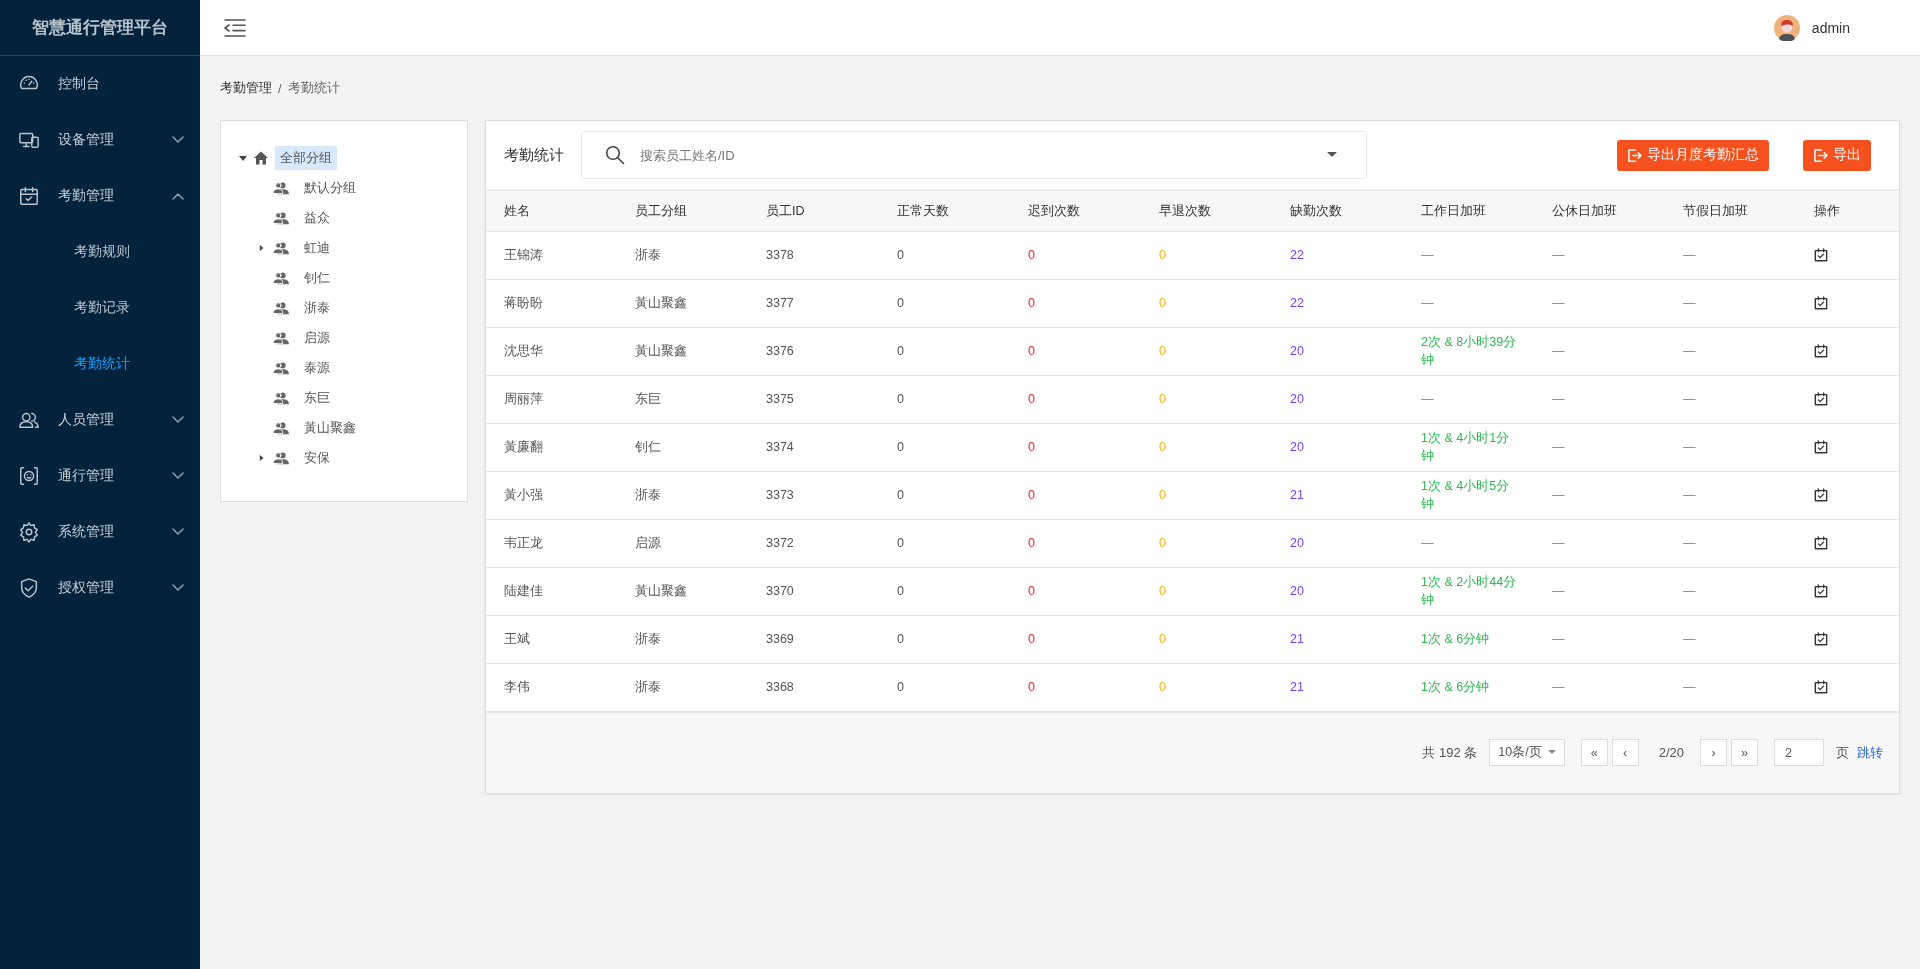  Describe the element at coordinates (1625, 752) in the screenshot. I see `previous-page-button: ‹` at that location.